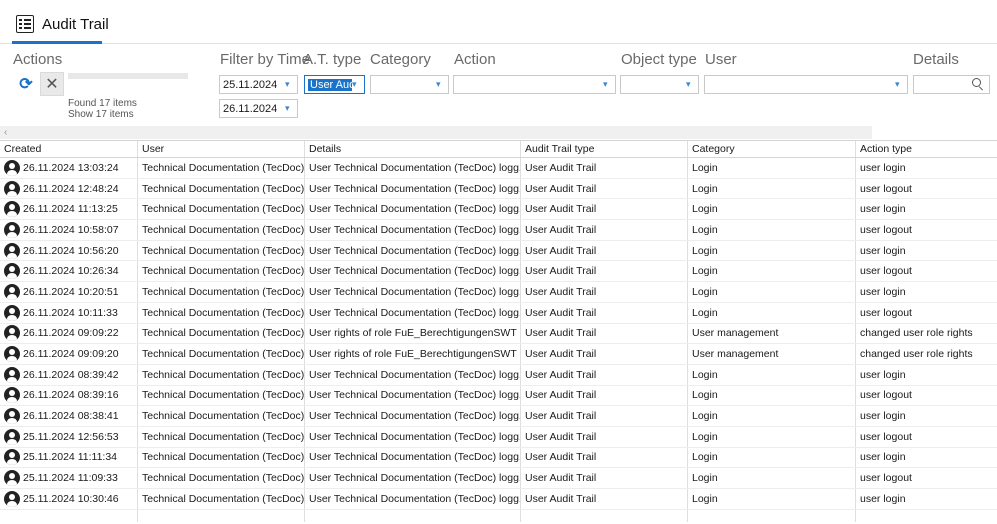 The height and width of the screenshot is (524, 997). Describe the element at coordinates (603, 149) in the screenshot. I see `column-header-audit-trail-type: Audit Trail type` at that location.